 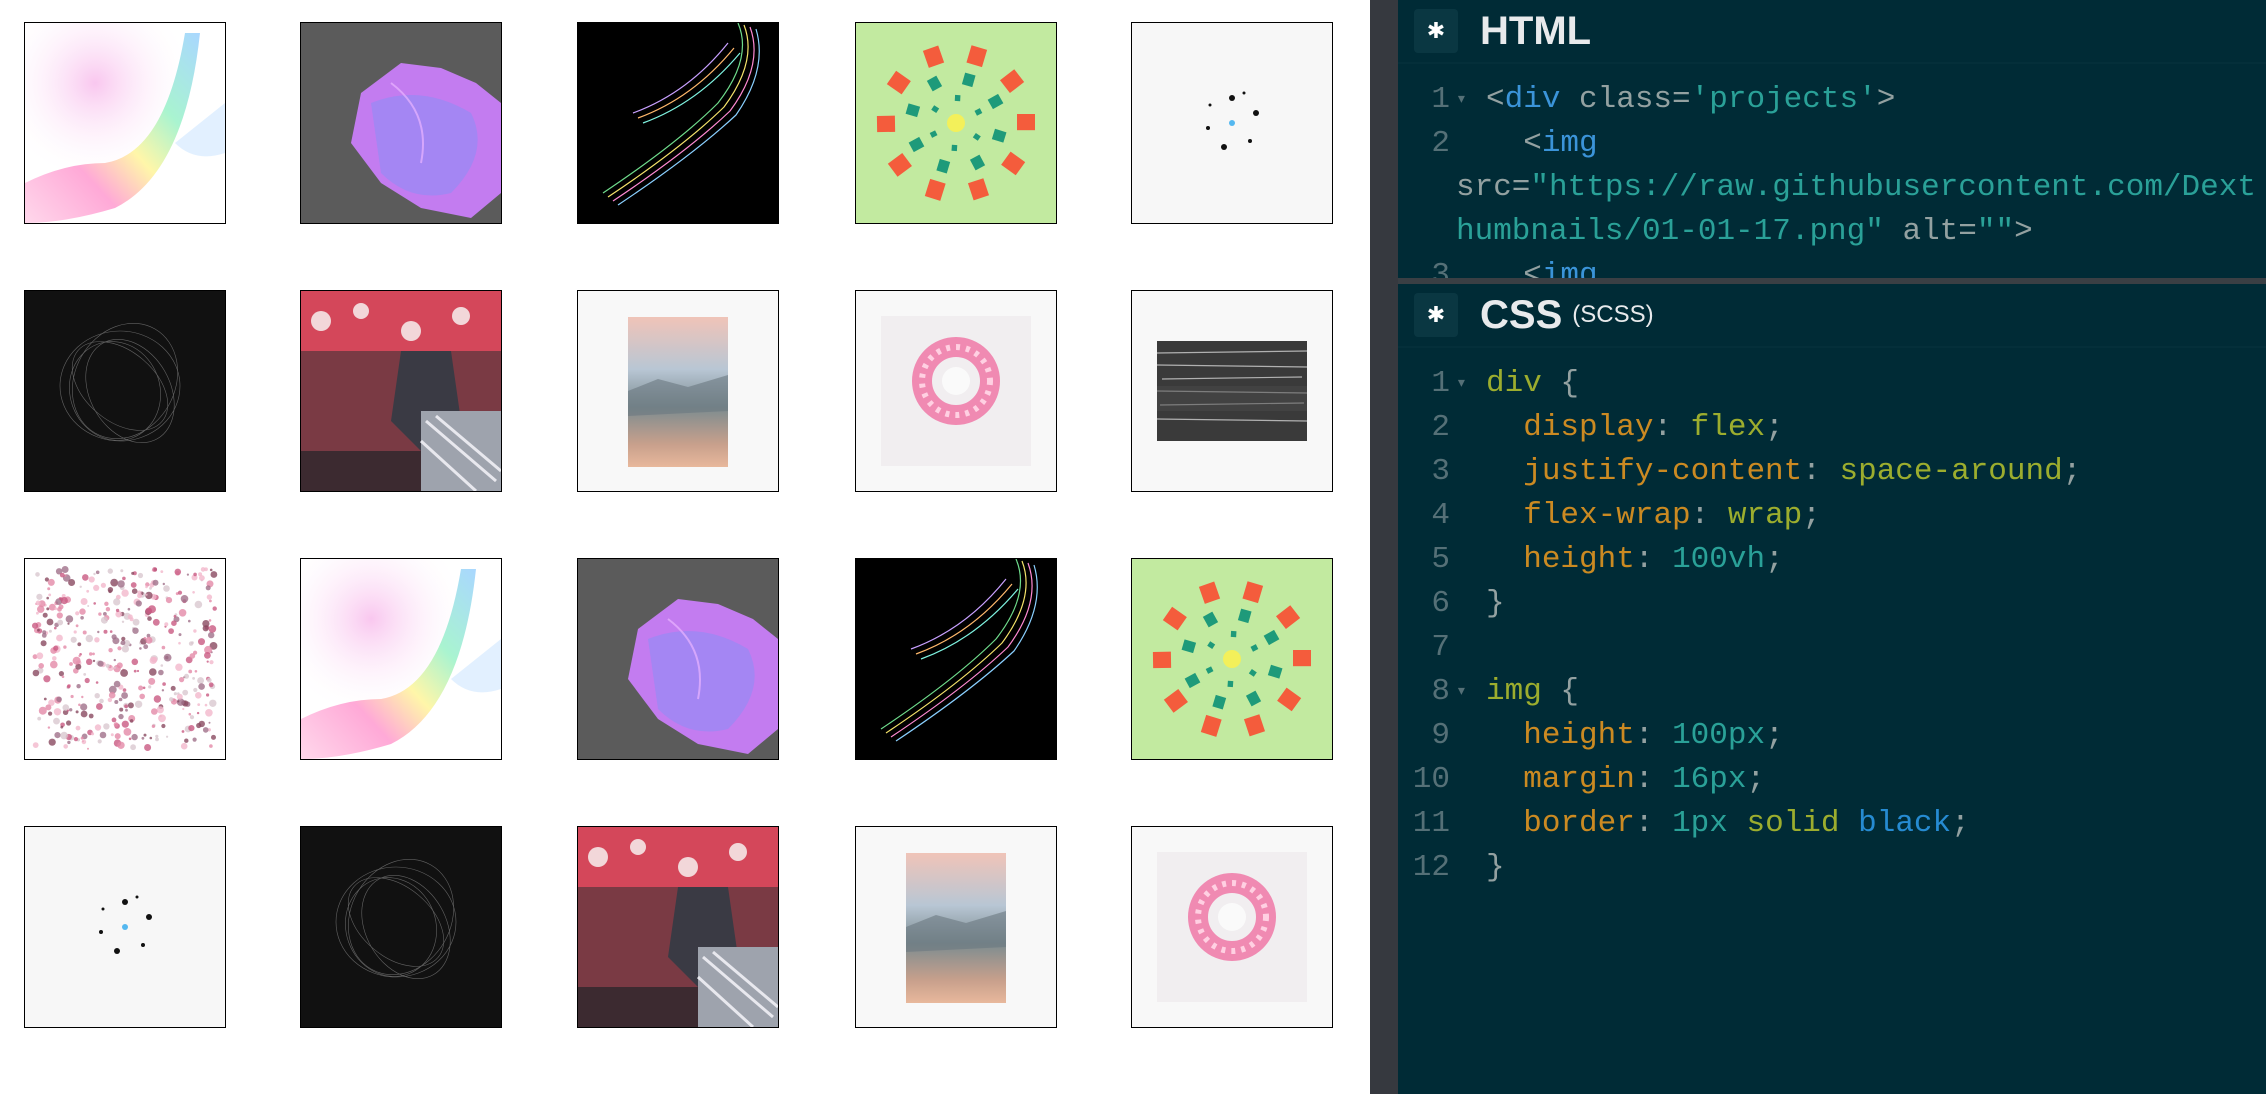 What do you see at coordinates (1832, 32) in the screenshot?
I see `html-panel-header: ✱ HTML` at bounding box center [1832, 32].